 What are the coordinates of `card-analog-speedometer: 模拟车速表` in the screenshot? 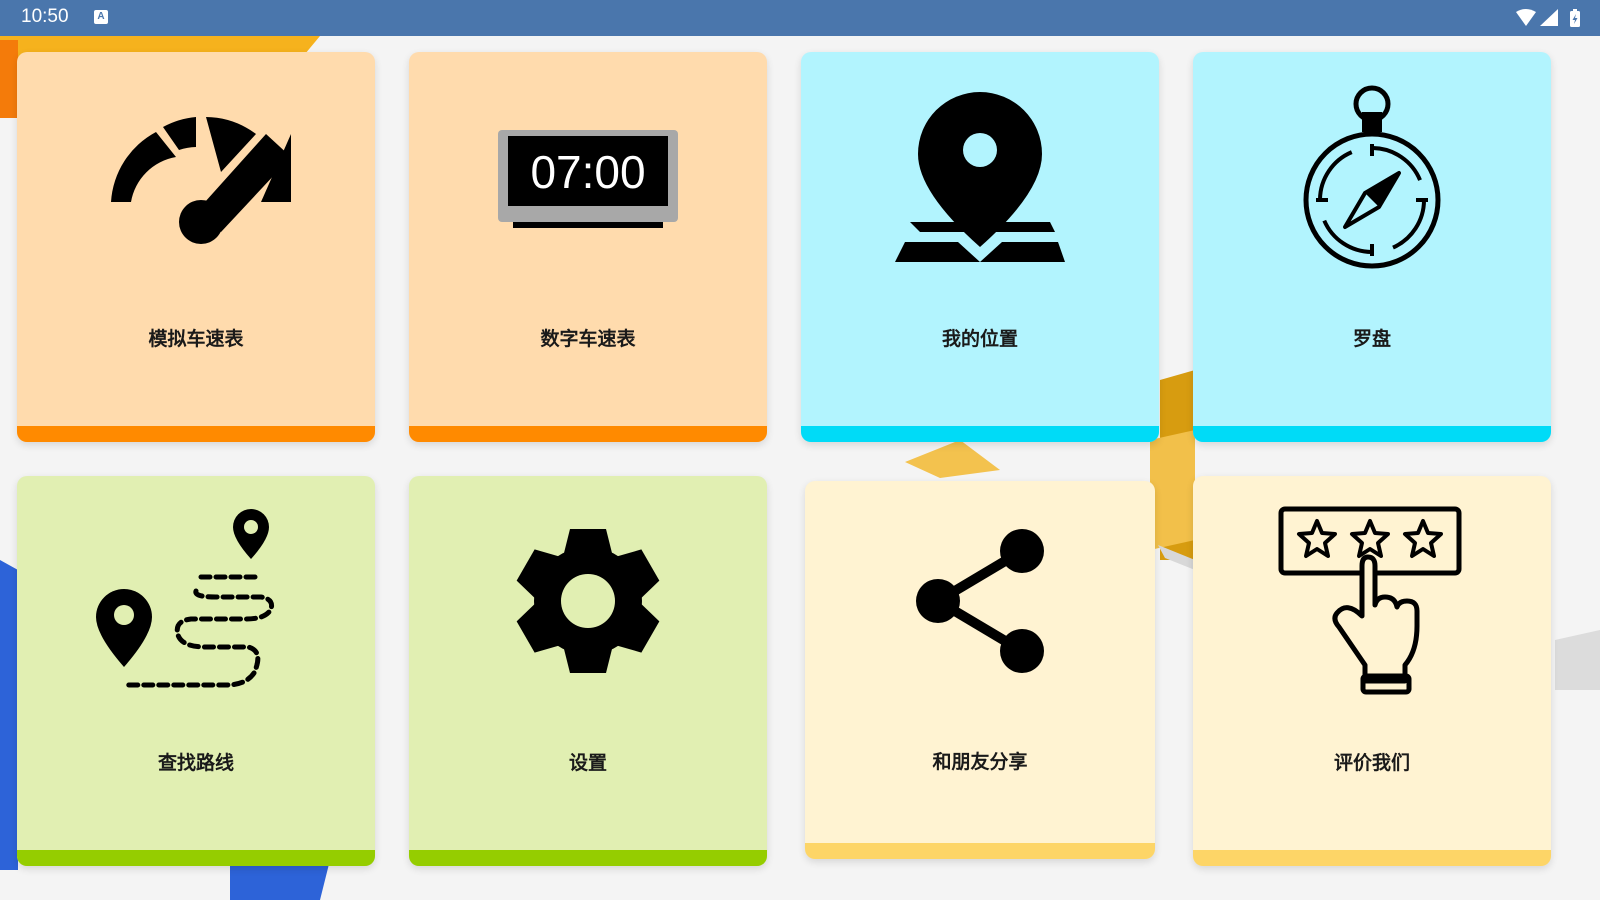 It's located at (196, 247).